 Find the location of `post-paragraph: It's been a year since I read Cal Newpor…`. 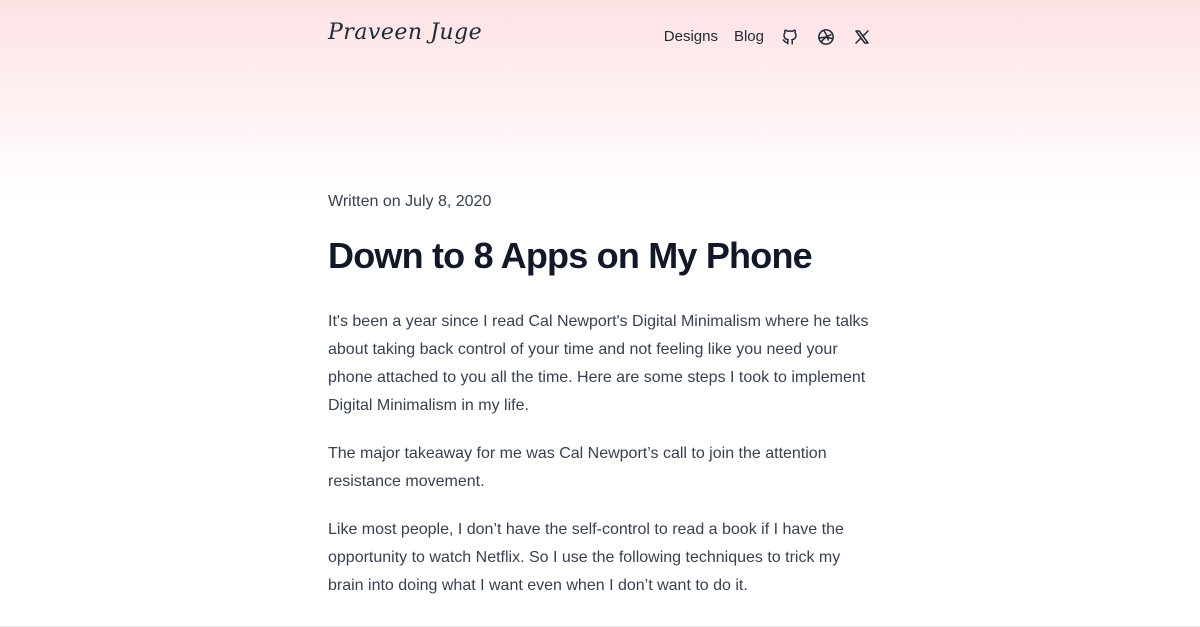

post-paragraph: It's been a year since I read Cal Newpor… is located at coordinates (598, 363).